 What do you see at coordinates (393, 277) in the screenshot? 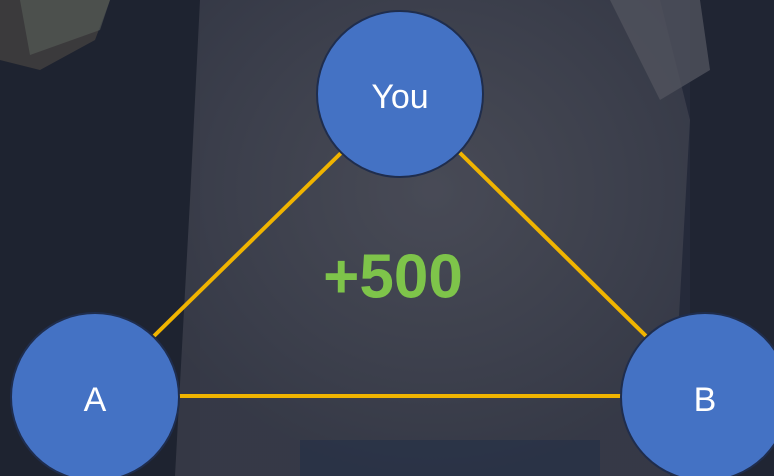
I see `center-value: +500` at bounding box center [393, 277].